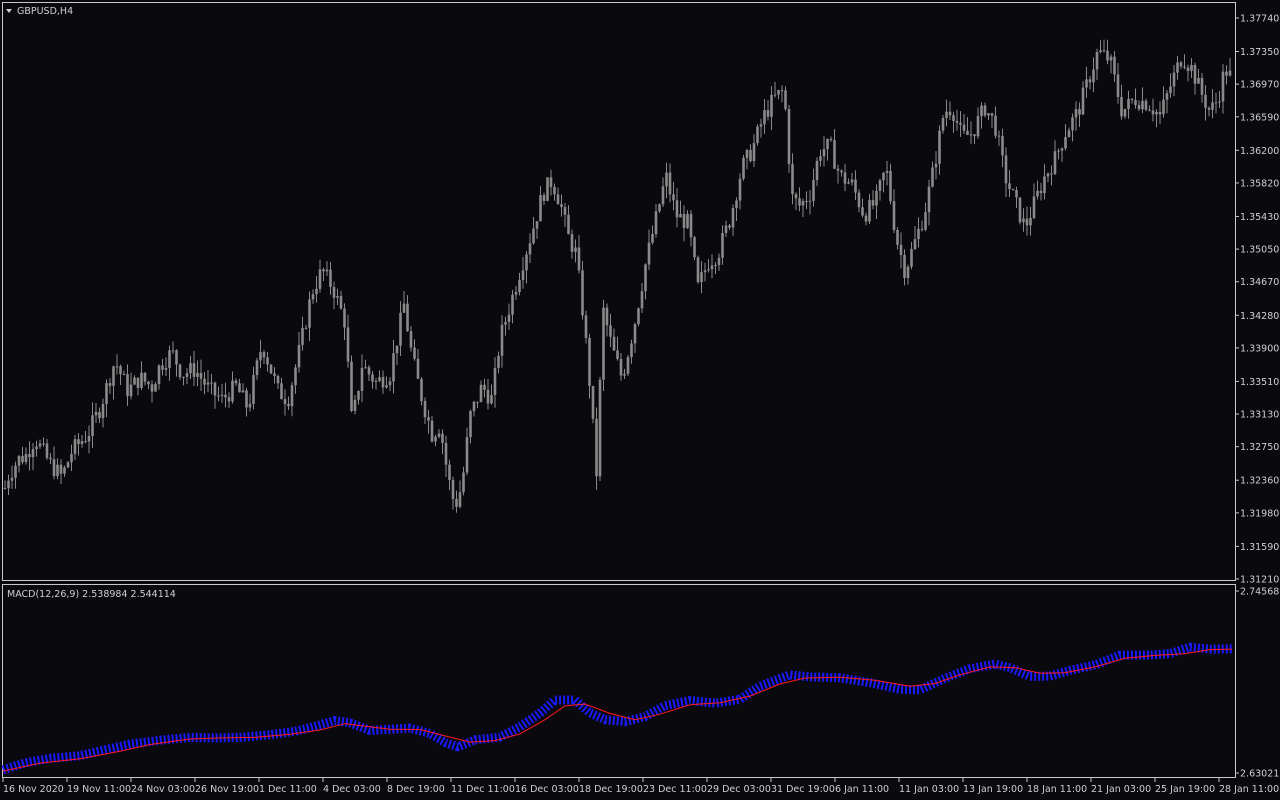 This screenshot has height=800, width=1280. What do you see at coordinates (1259, 513) in the screenshot?
I see `y-tick-label: 1.31980` at bounding box center [1259, 513].